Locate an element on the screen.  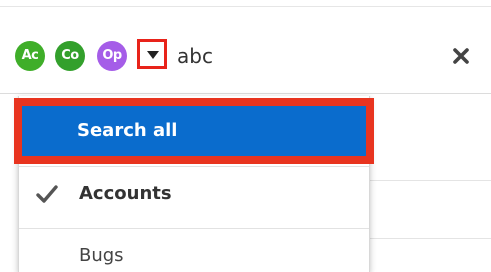
module-pill-opportunities: Op is located at coordinates (112, 56).